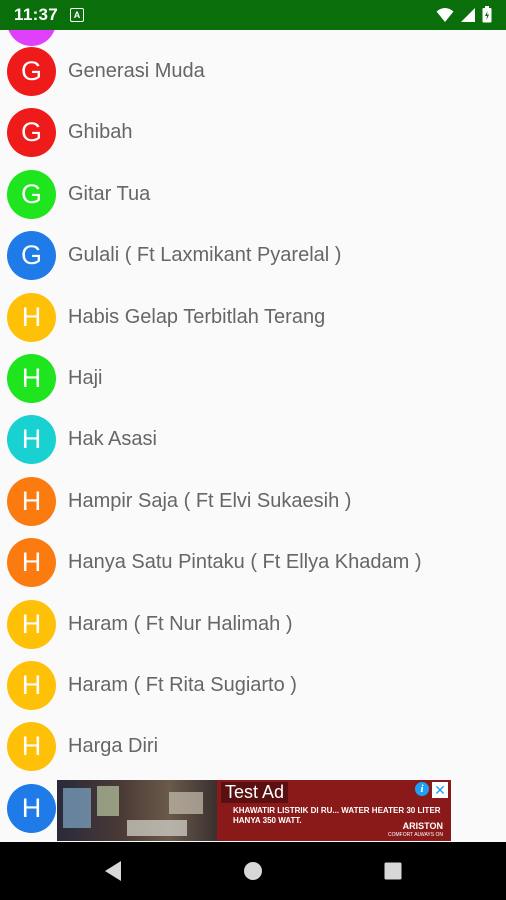 The width and height of the screenshot is (506, 900). Describe the element at coordinates (137, 810) in the screenshot. I see `ad-image` at that location.